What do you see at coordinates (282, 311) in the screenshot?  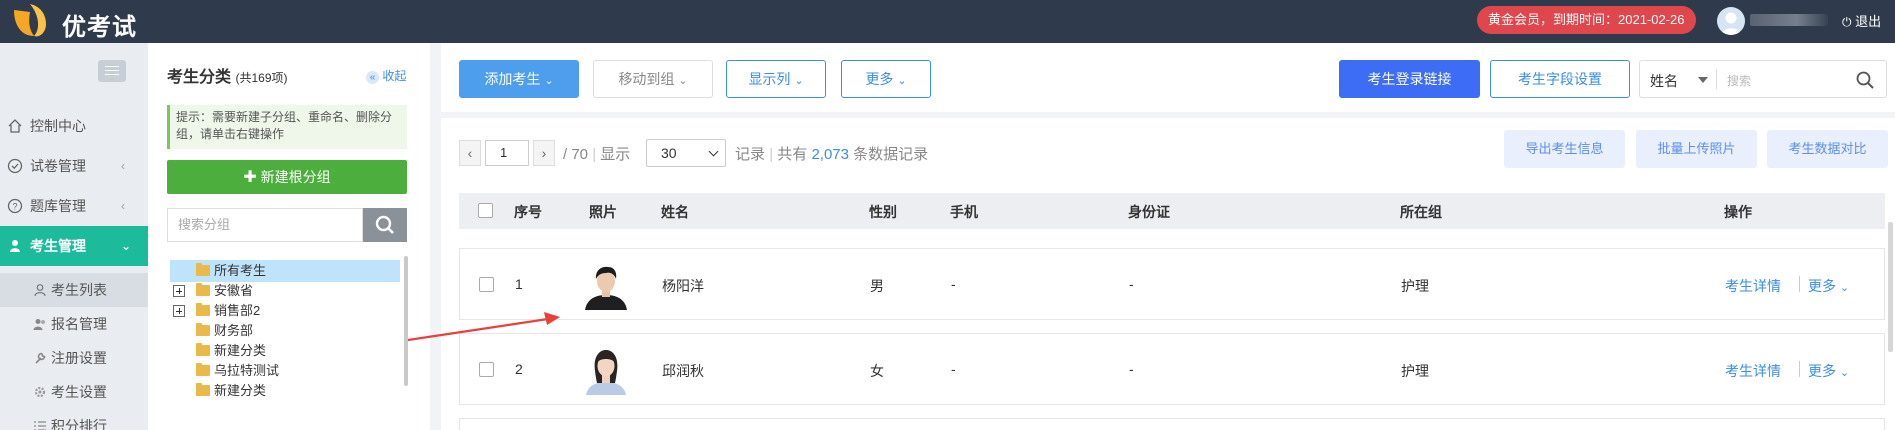 I see `tree-item-sales2: 销售部2` at bounding box center [282, 311].